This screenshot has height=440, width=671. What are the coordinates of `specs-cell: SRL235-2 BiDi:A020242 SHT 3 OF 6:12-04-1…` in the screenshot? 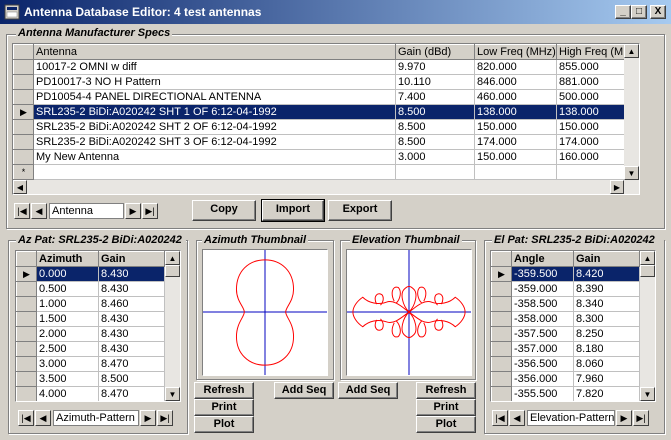 It's located at (214, 142).